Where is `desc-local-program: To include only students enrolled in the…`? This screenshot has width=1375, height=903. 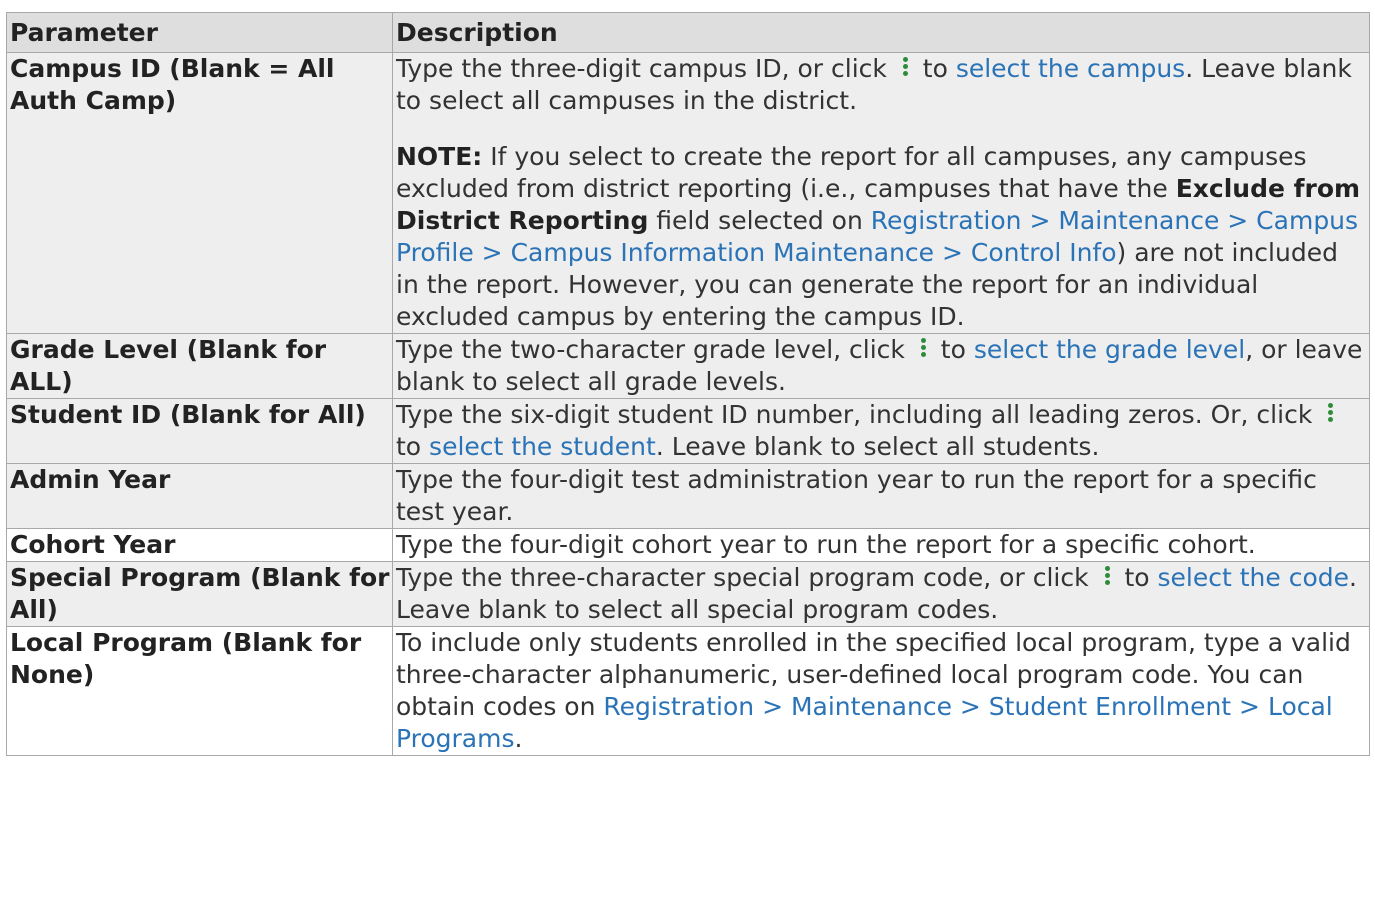 desc-local-program: To include only students enrolled in the… is located at coordinates (881, 691).